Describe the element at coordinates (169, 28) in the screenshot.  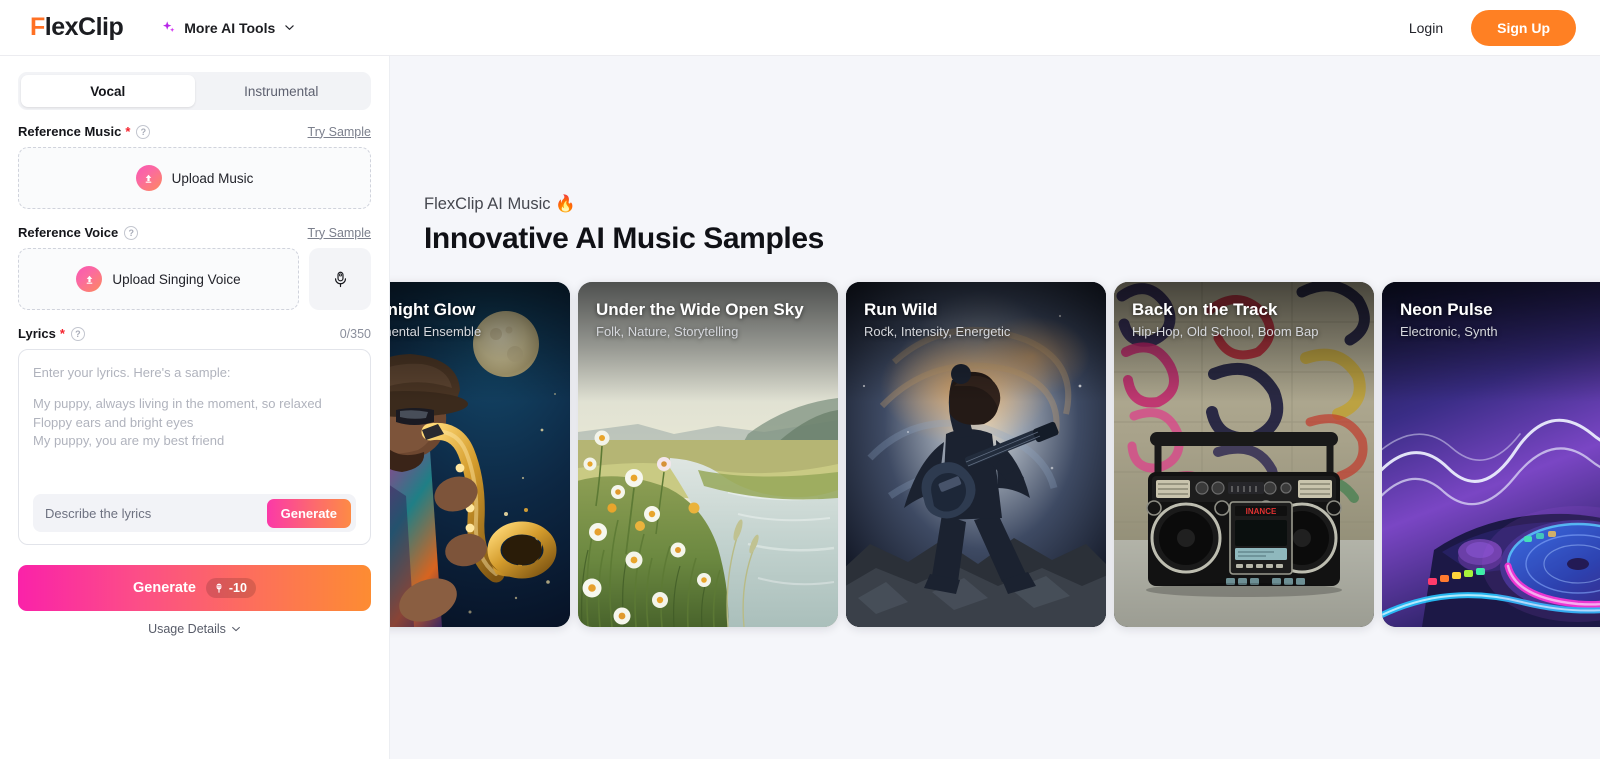
I see `sparkle-icon` at that location.